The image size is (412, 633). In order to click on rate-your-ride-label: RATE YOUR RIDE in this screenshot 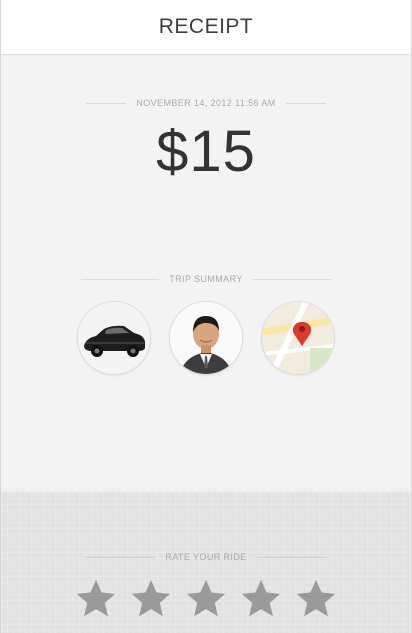, I will do `click(206, 557)`.